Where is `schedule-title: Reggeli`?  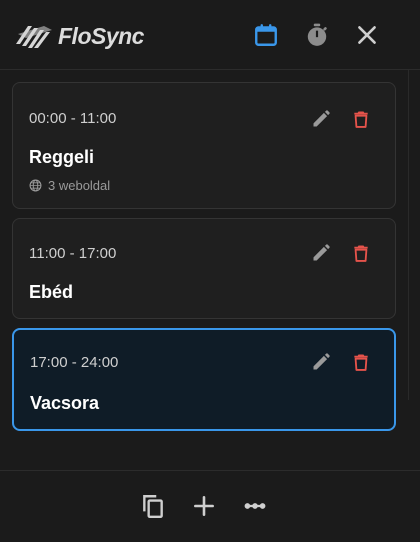
schedule-title: Reggeli is located at coordinates (62, 157).